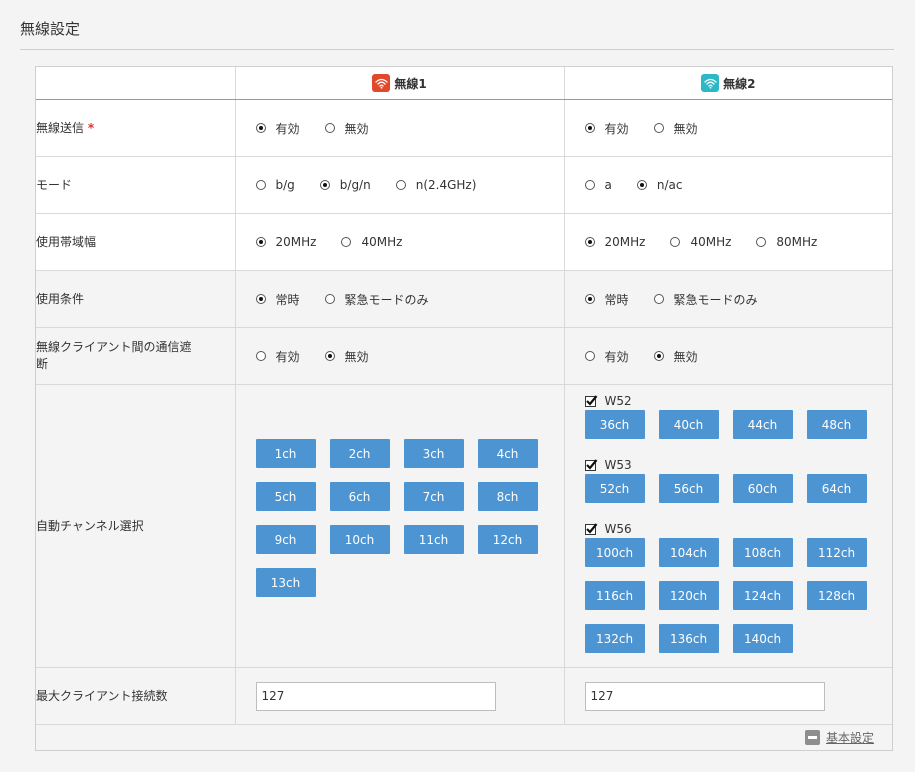  Describe the element at coordinates (359, 539) in the screenshot. I see `channel-button: 10ch` at that location.